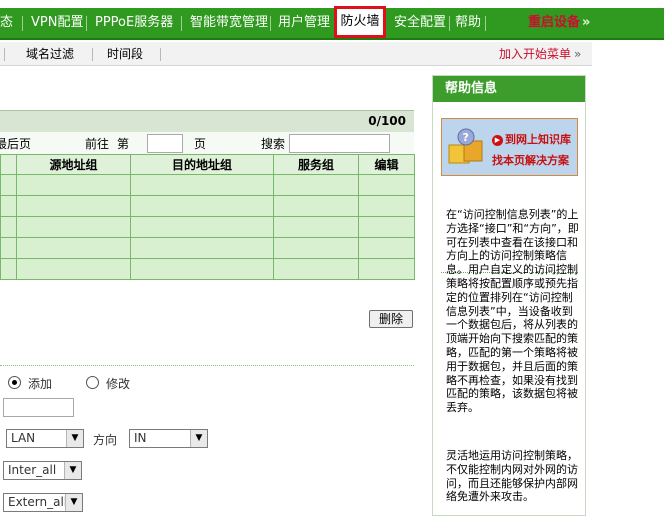  I want to click on add-start-label: 加入开始菜单, so click(535, 54).